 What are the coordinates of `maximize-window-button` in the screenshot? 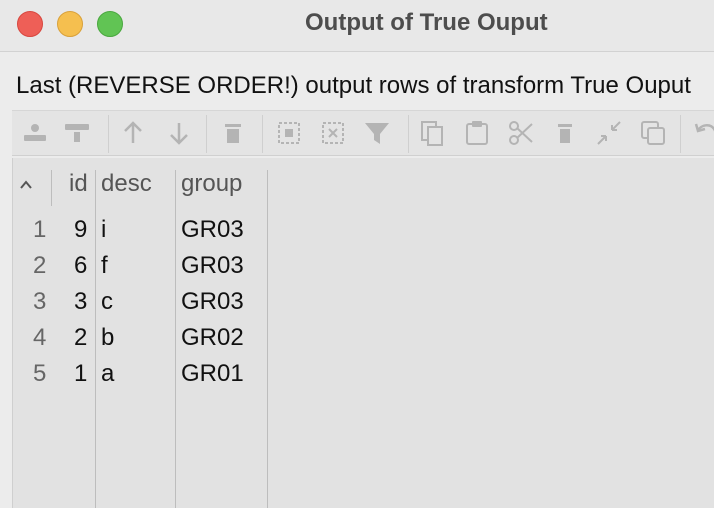 It's located at (110, 24).